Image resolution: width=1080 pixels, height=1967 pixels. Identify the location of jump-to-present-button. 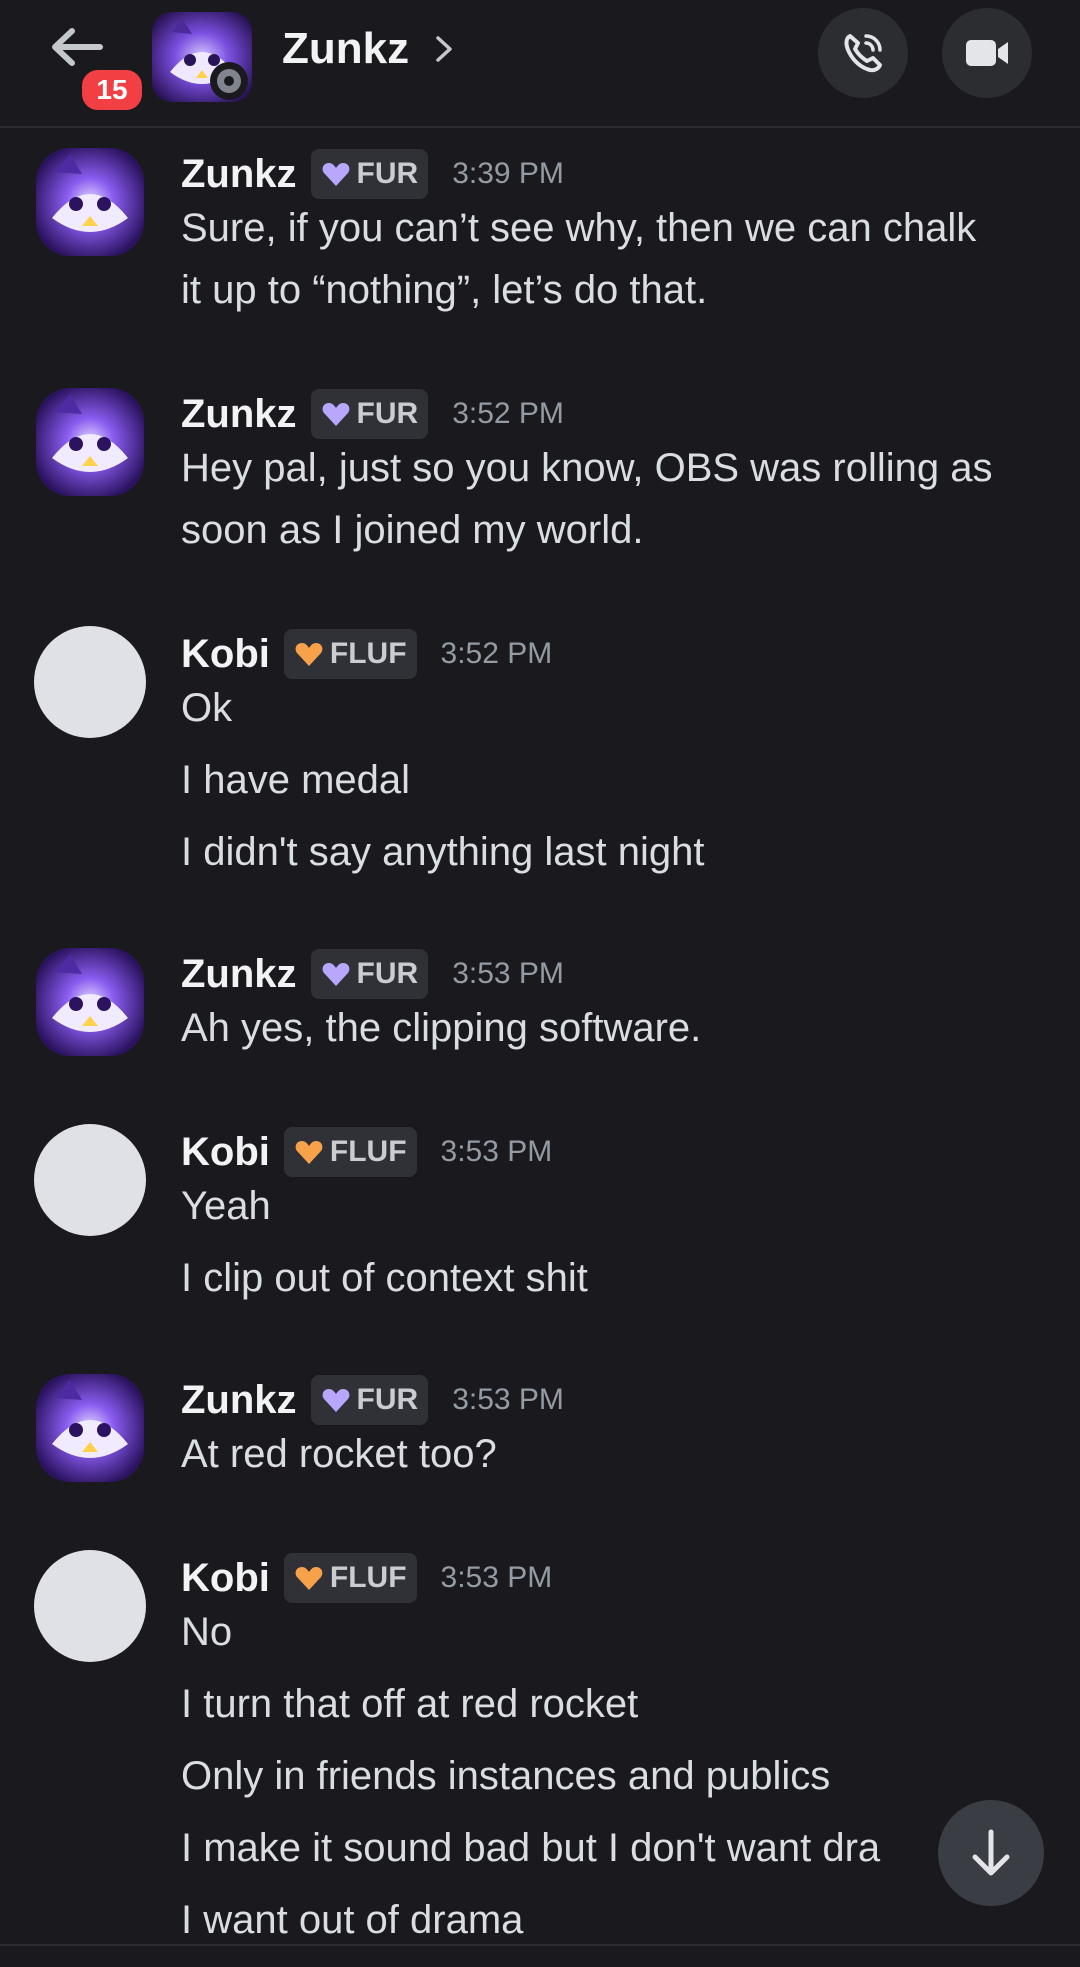
(991, 1853).